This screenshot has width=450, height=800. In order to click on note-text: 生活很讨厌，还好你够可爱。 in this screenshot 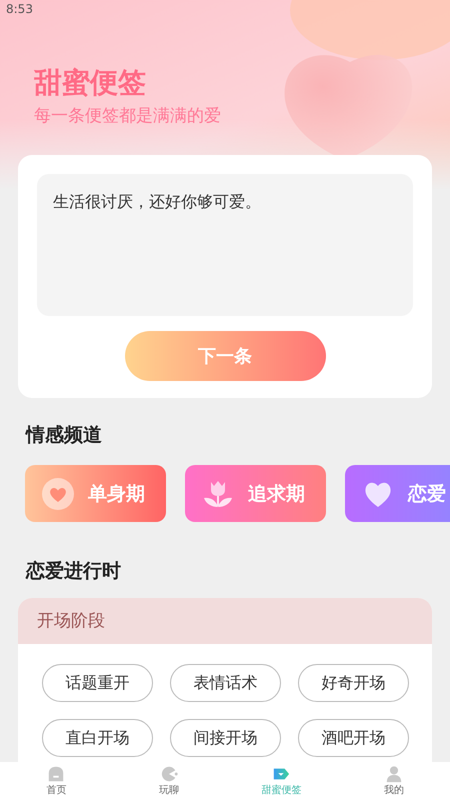, I will do `click(225, 245)`.